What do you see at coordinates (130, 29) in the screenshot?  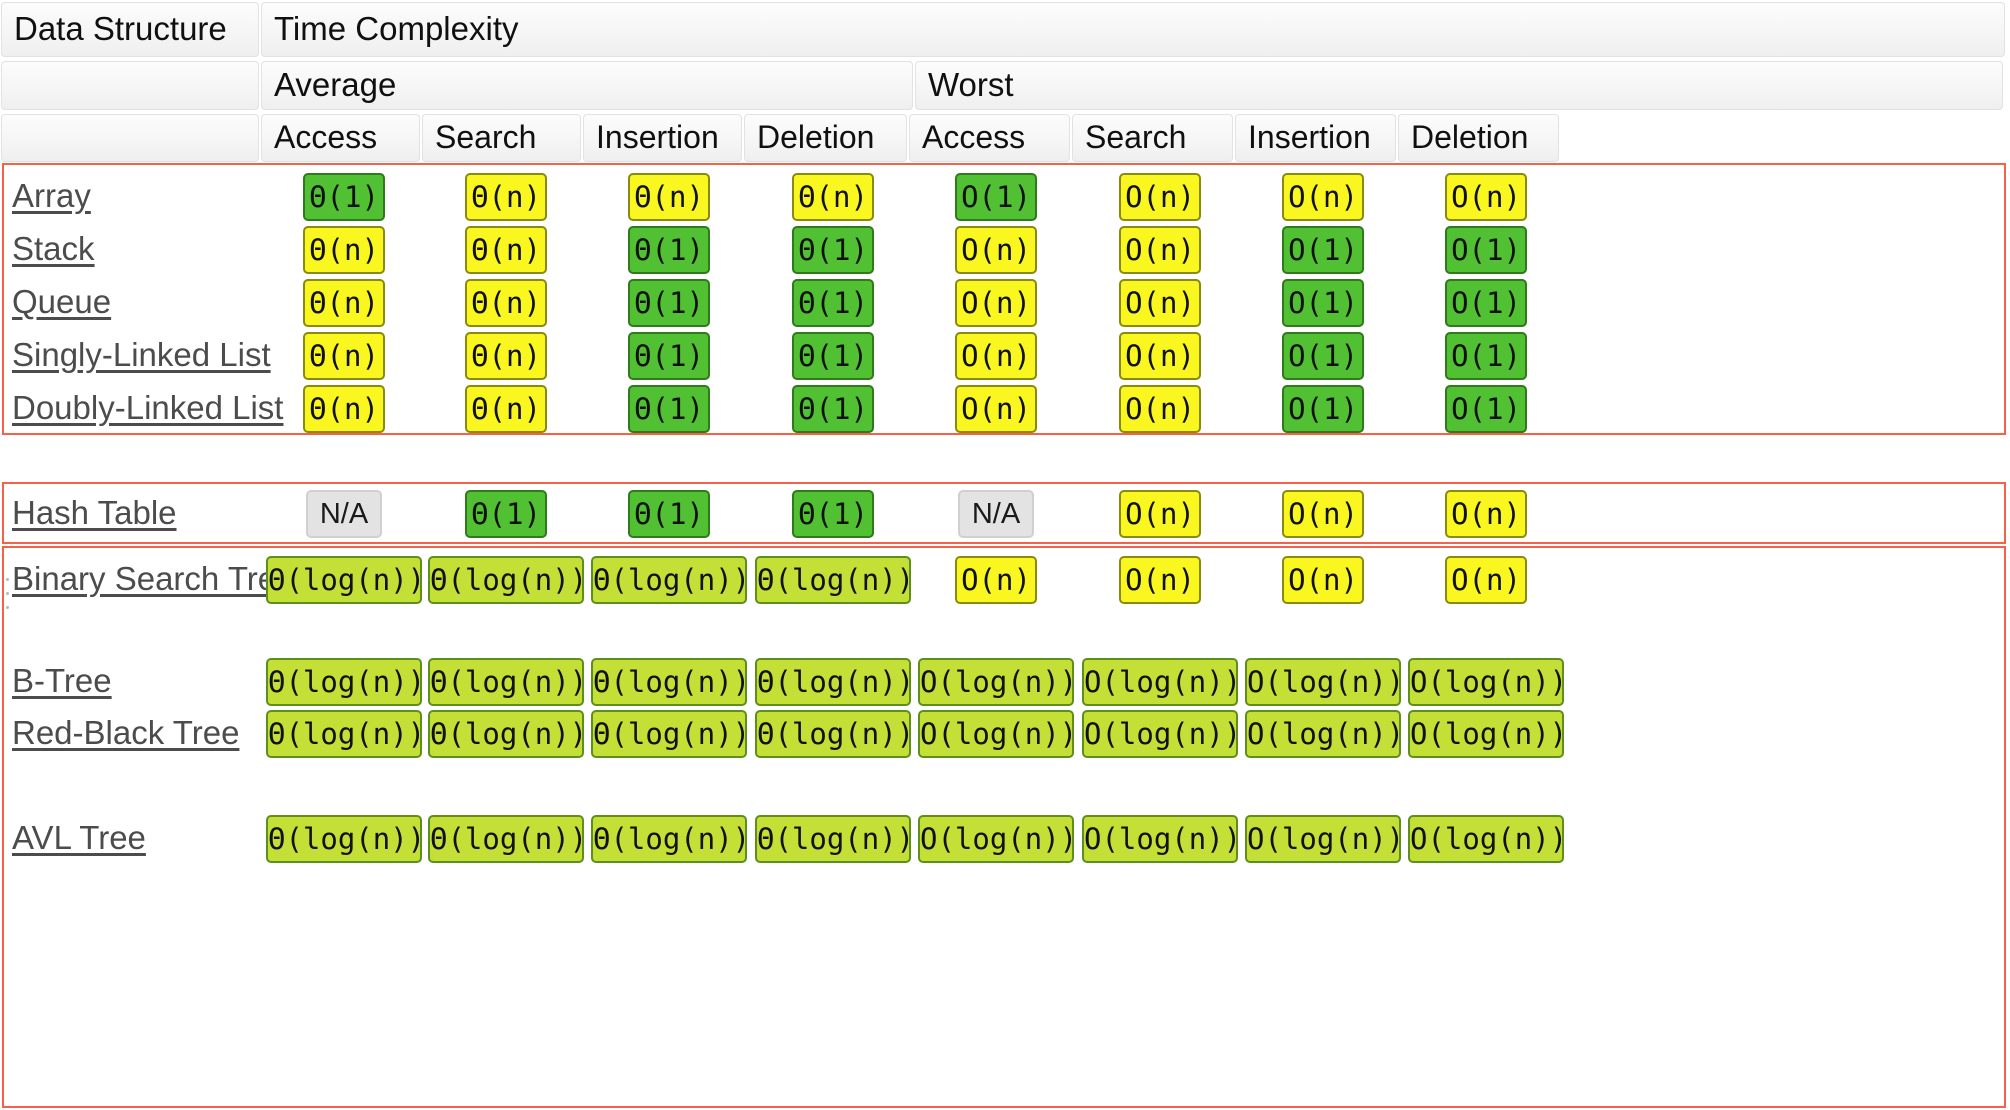 I see `header-data-structure: Data Structure` at bounding box center [130, 29].